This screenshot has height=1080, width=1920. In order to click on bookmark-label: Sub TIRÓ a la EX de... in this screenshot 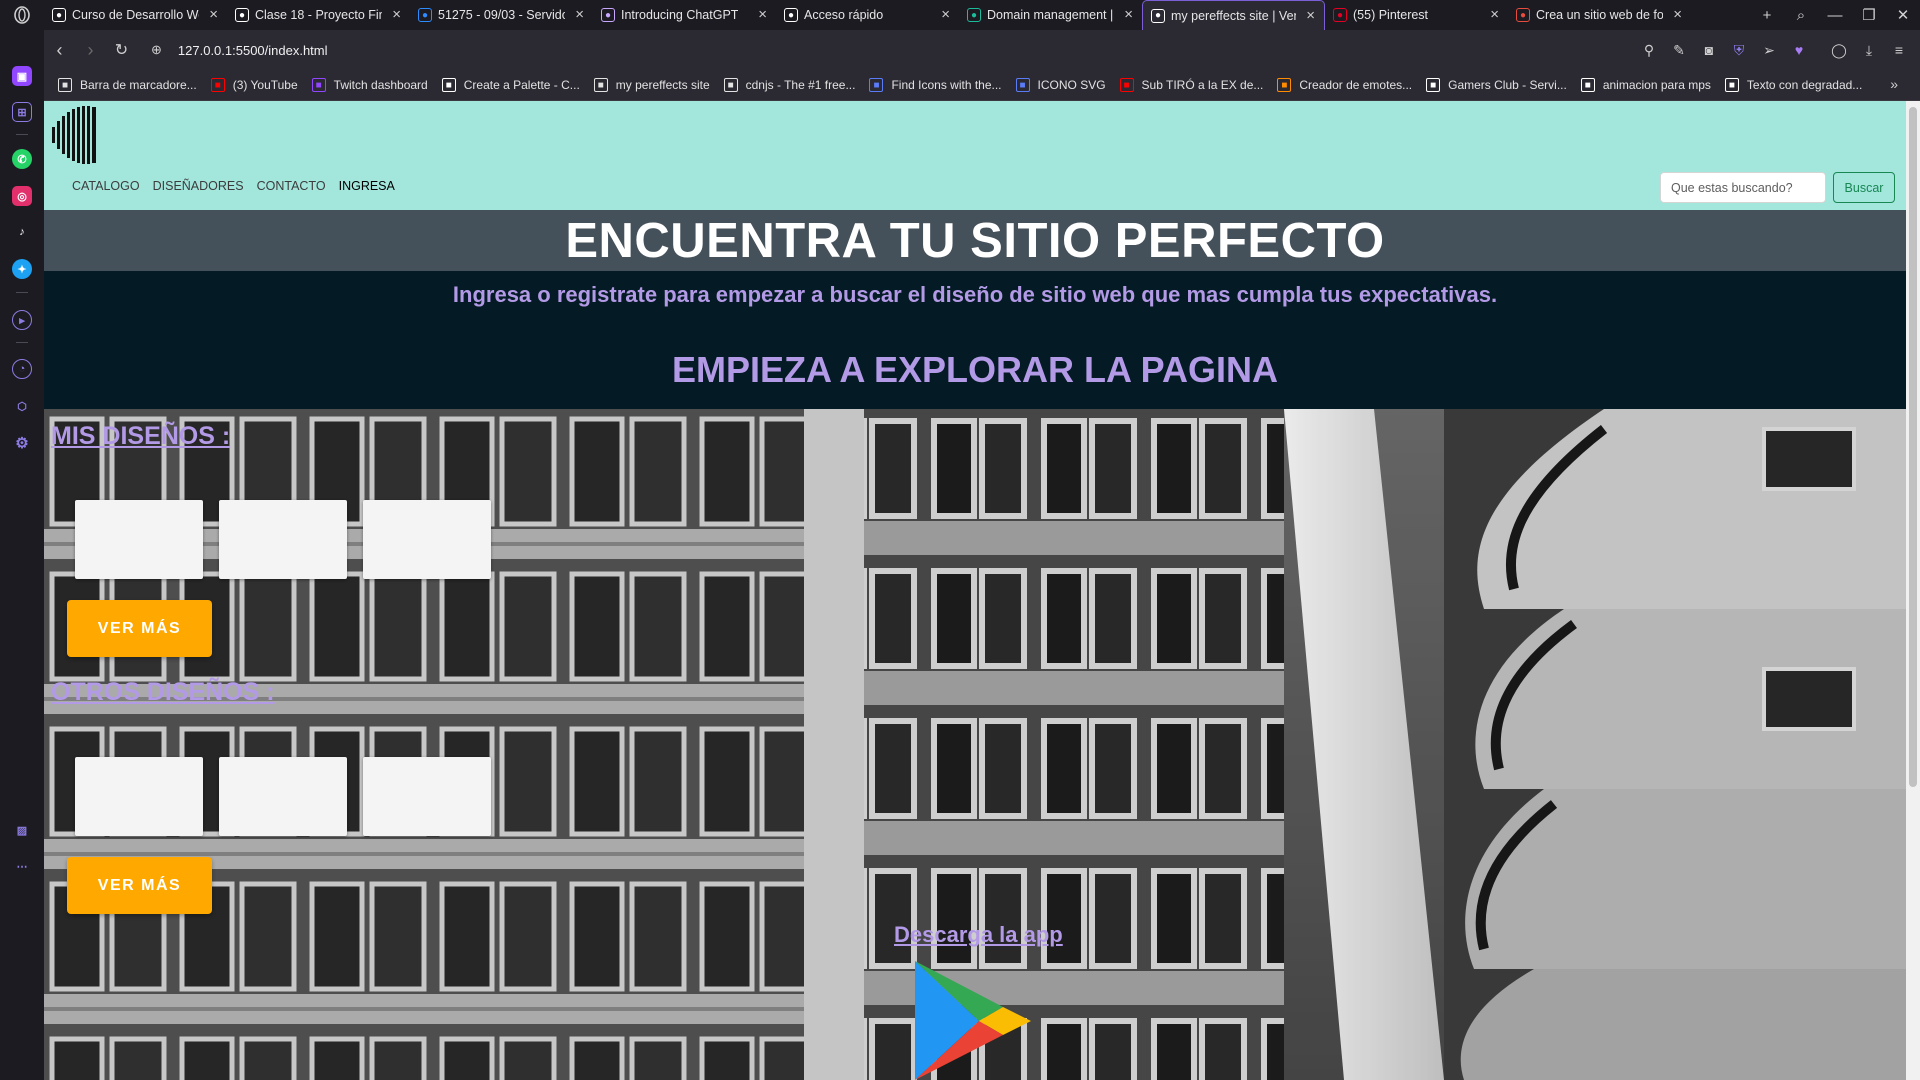, I will do `click(1202, 85)`.